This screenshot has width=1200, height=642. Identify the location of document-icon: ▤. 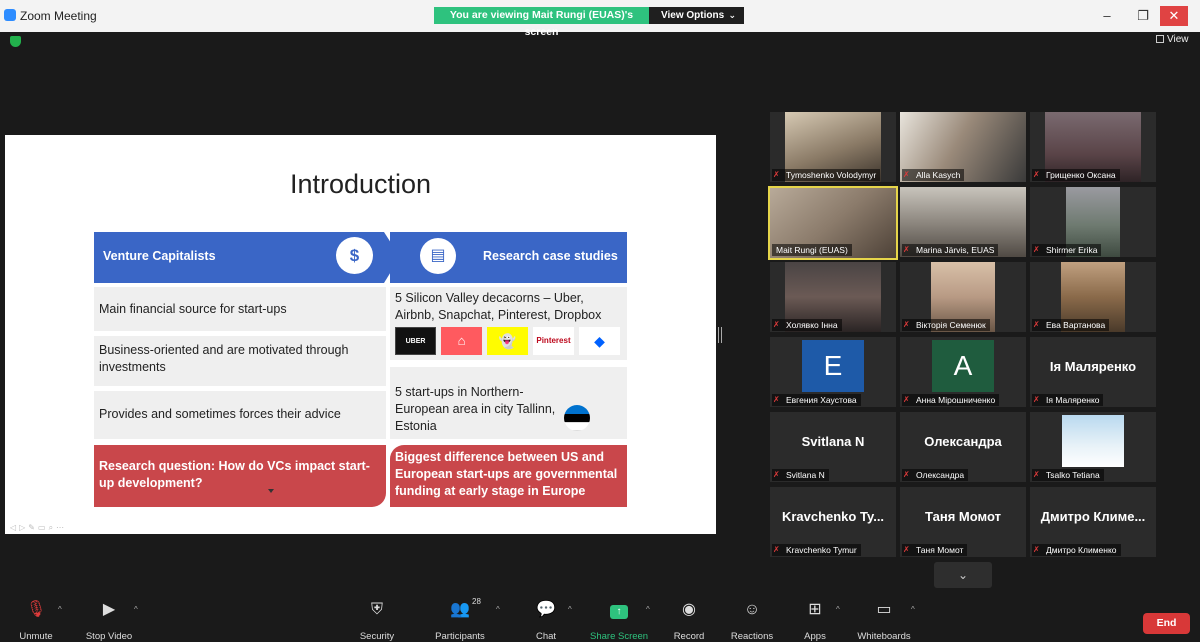
(438, 256).